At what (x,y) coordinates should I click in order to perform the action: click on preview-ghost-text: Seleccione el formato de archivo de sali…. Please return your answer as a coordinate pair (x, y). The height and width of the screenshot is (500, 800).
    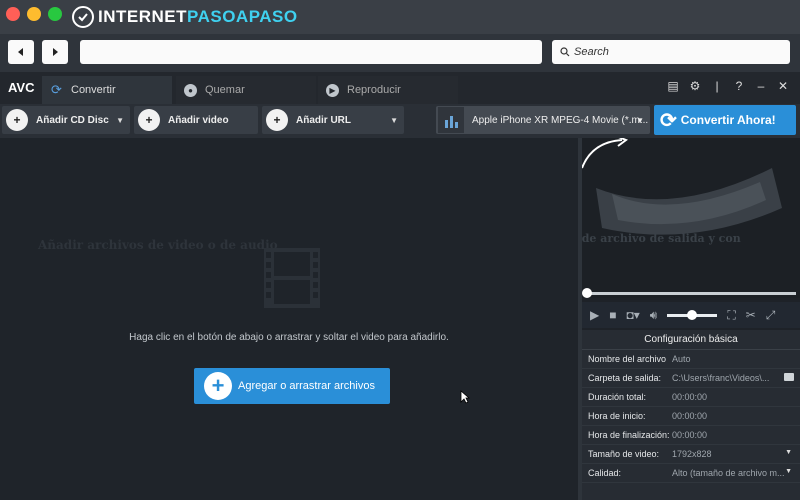
    Looking at the image, I should click on (661, 238).